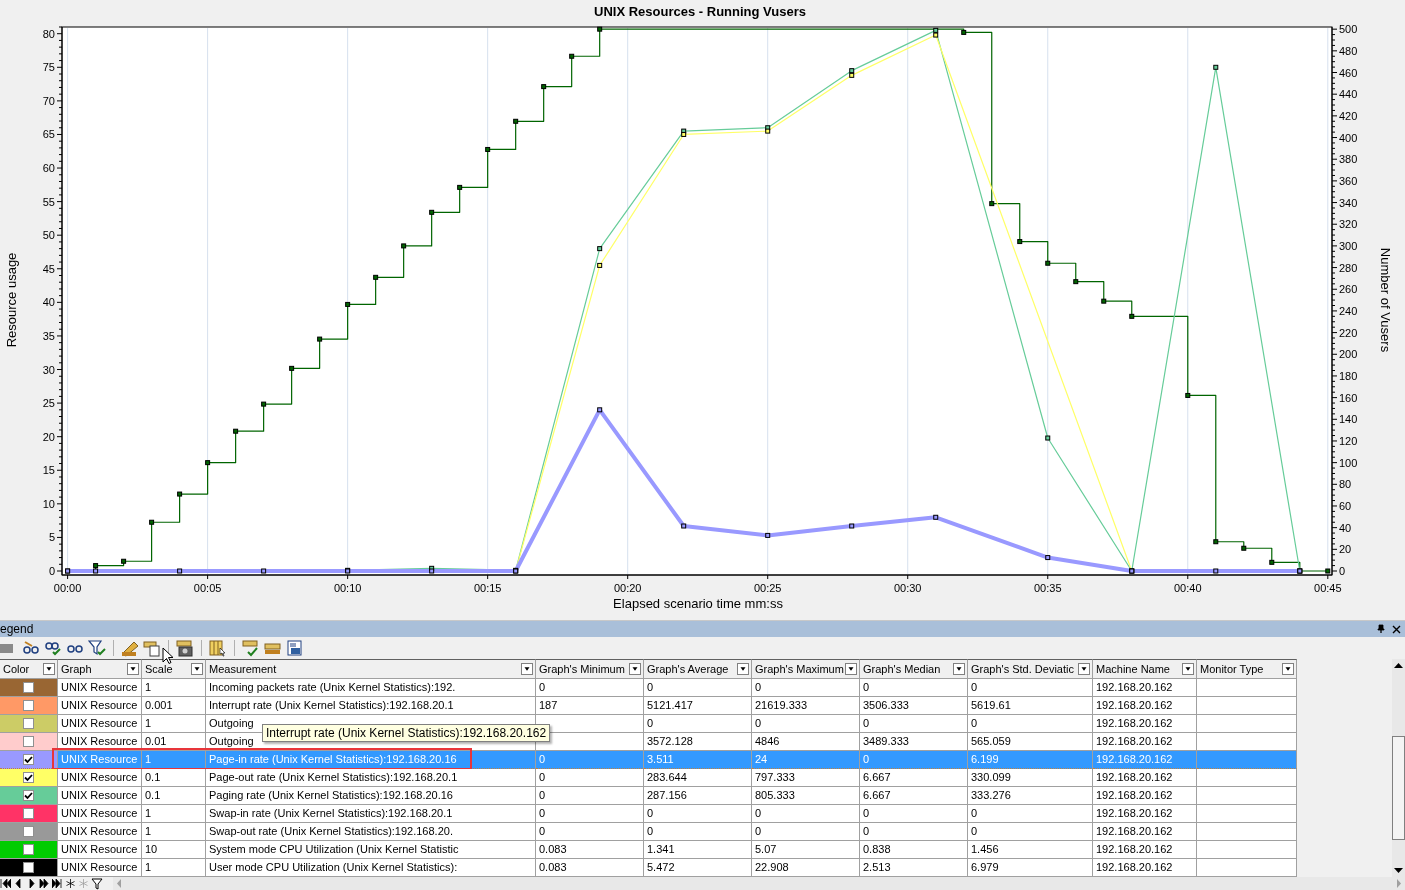 This screenshot has width=1405, height=890. What do you see at coordinates (698, 669) in the screenshot?
I see `column-header: Graph's Average` at bounding box center [698, 669].